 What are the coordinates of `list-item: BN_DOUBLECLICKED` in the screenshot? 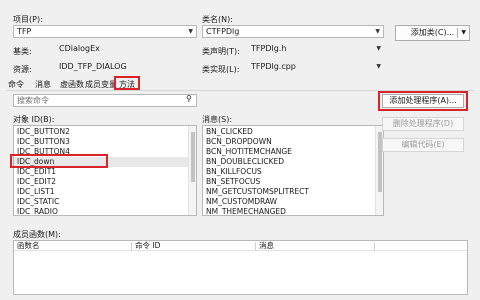 It's located at (293, 162).